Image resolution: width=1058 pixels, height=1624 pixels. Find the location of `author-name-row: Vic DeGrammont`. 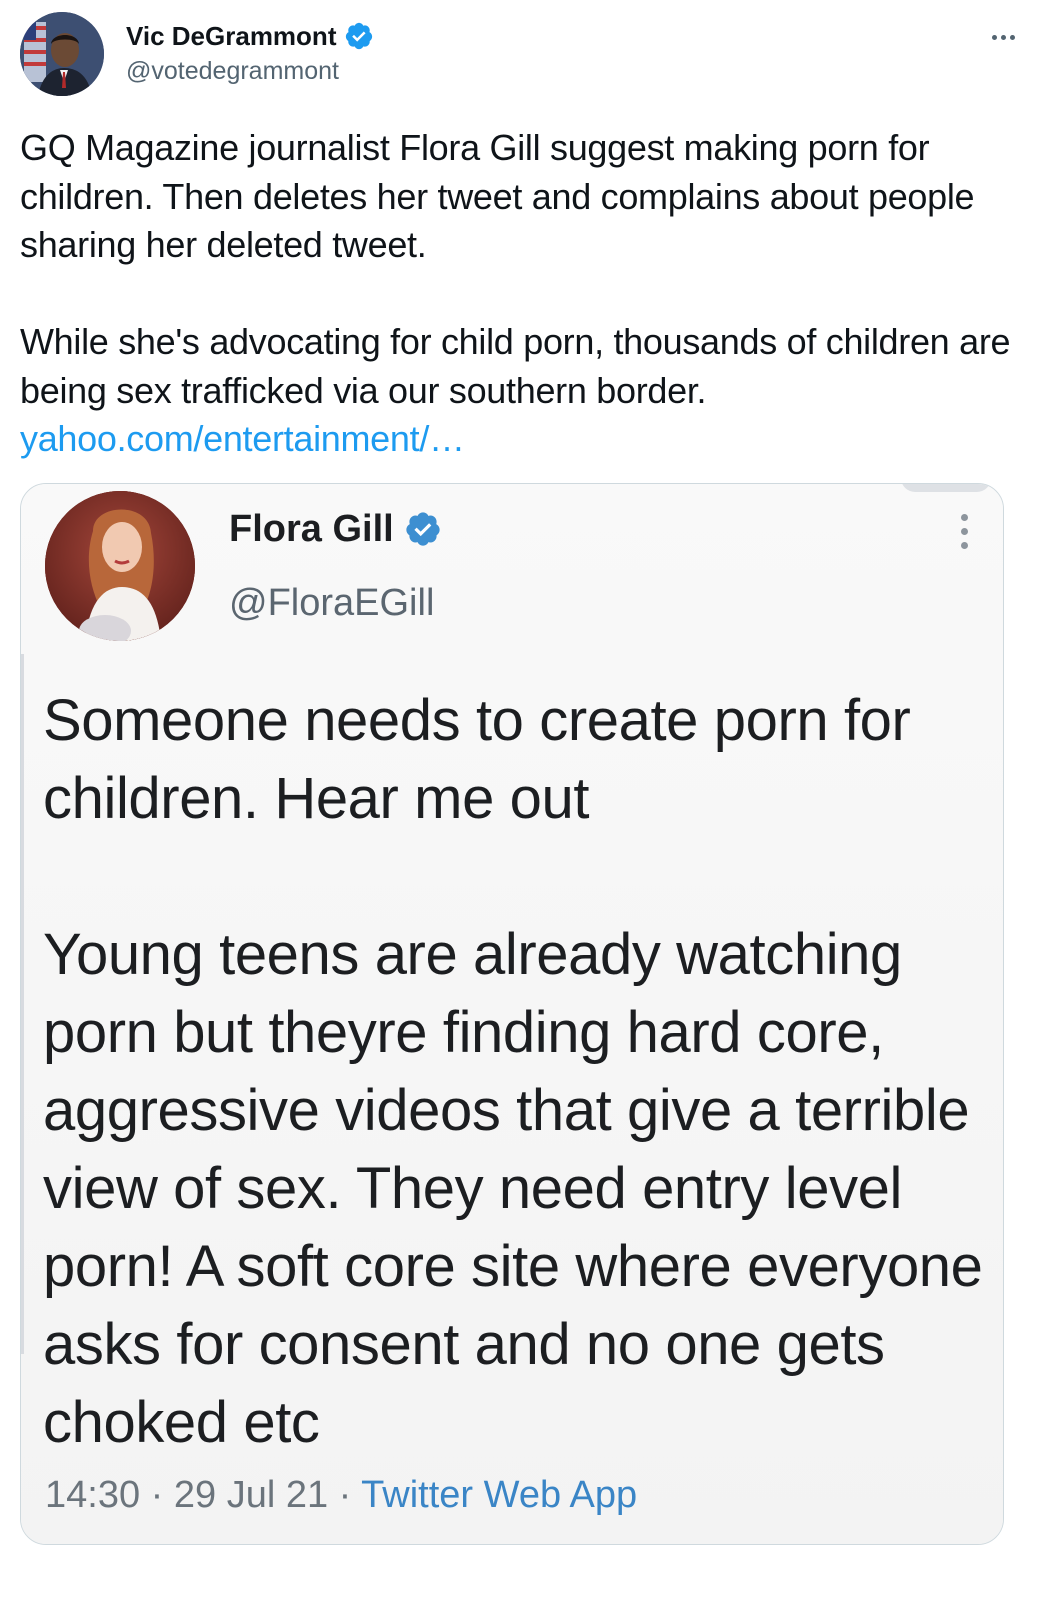

author-name-row: Vic DeGrammont is located at coordinates (250, 36).